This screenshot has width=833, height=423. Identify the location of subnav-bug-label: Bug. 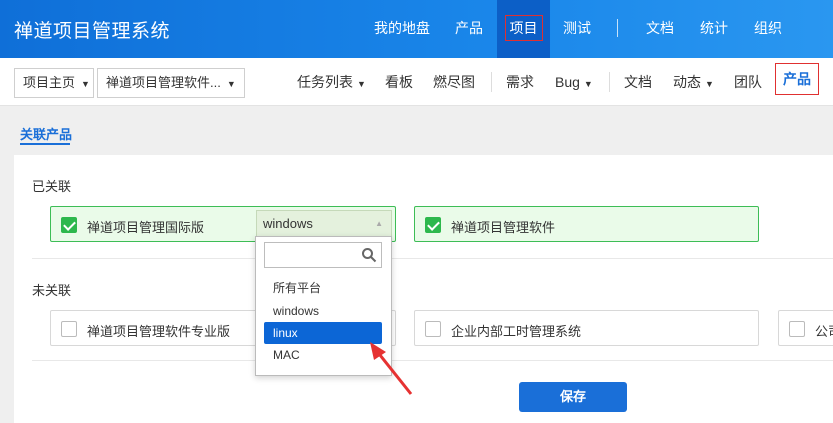
(567, 82).